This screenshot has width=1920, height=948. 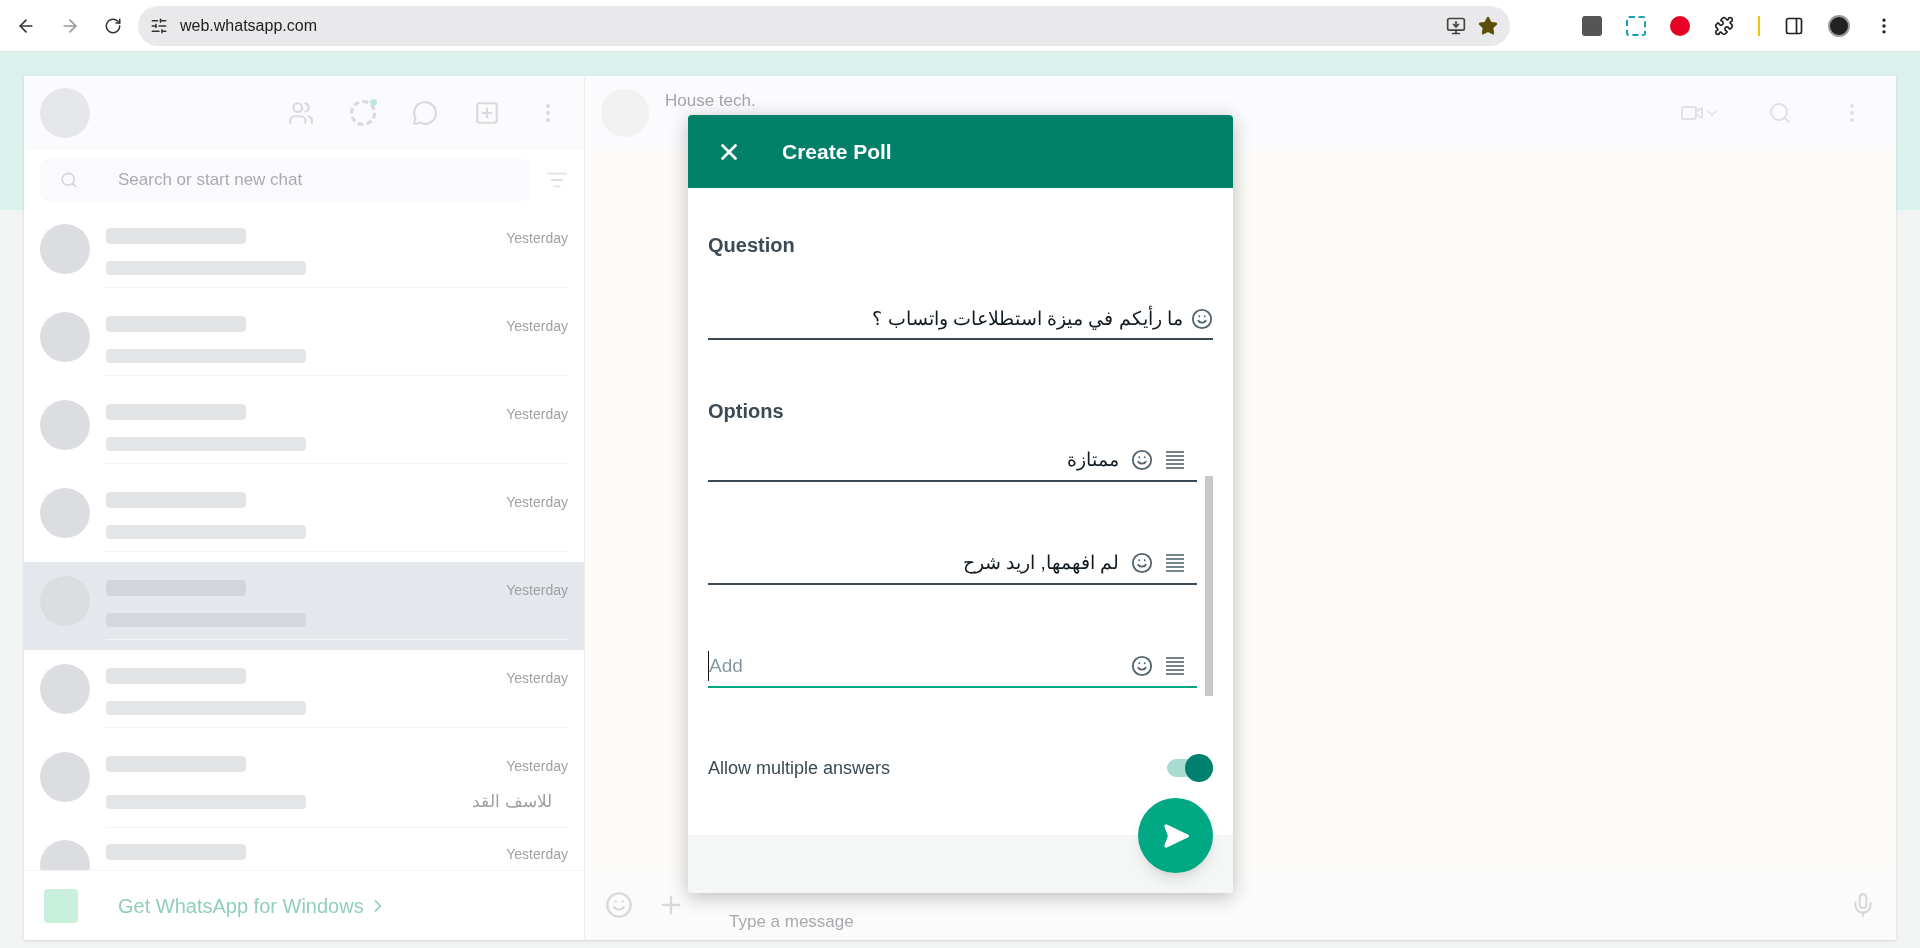 I want to click on reload-icon, so click(x=113, y=25).